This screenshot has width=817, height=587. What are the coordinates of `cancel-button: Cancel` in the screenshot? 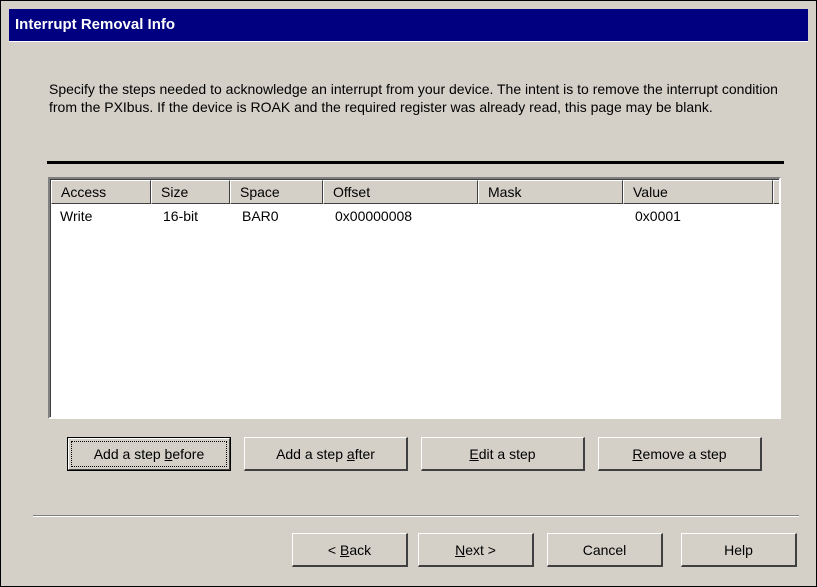 It's located at (605, 550).